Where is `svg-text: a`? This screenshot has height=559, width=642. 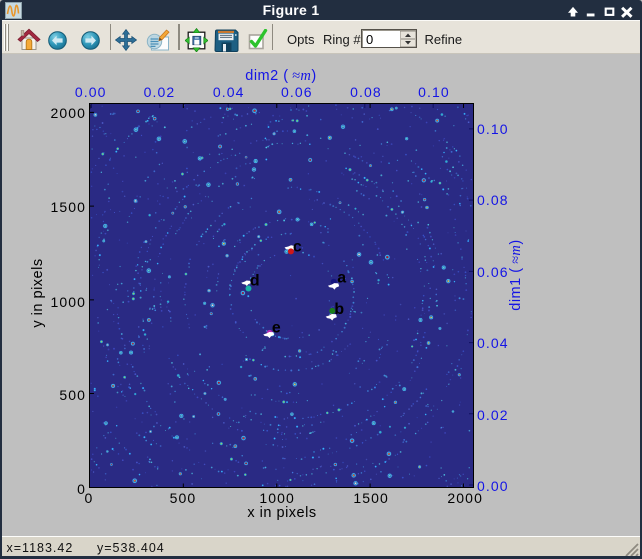 svg-text: a is located at coordinates (341, 277).